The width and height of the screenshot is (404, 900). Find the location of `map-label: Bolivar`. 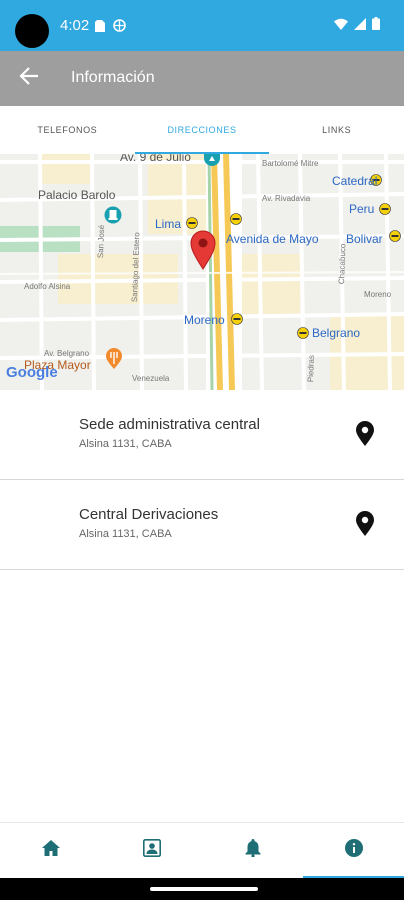

map-label: Bolivar is located at coordinates (364, 239).